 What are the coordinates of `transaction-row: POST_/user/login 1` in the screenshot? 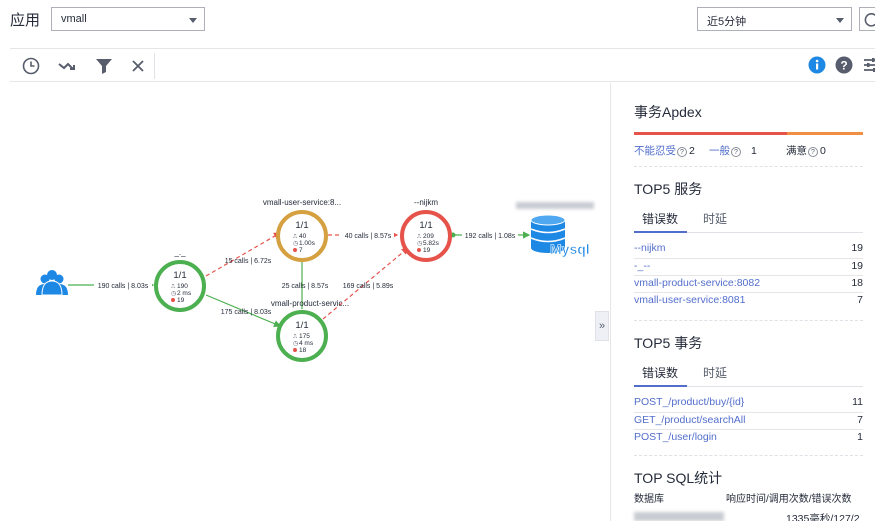 It's located at (748, 438).